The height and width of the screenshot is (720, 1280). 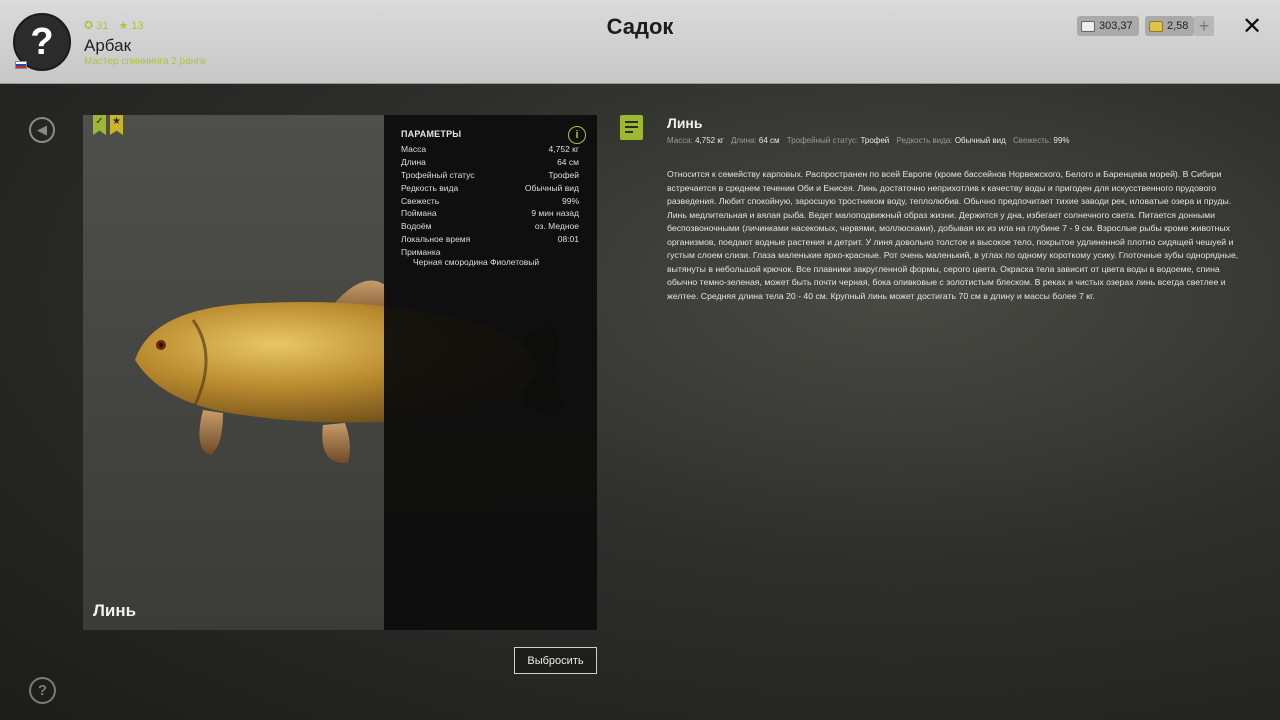 What do you see at coordinates (421, 252) in the screenshot?
I see `bait-label: Приманка` at bounding box center [421, 252].